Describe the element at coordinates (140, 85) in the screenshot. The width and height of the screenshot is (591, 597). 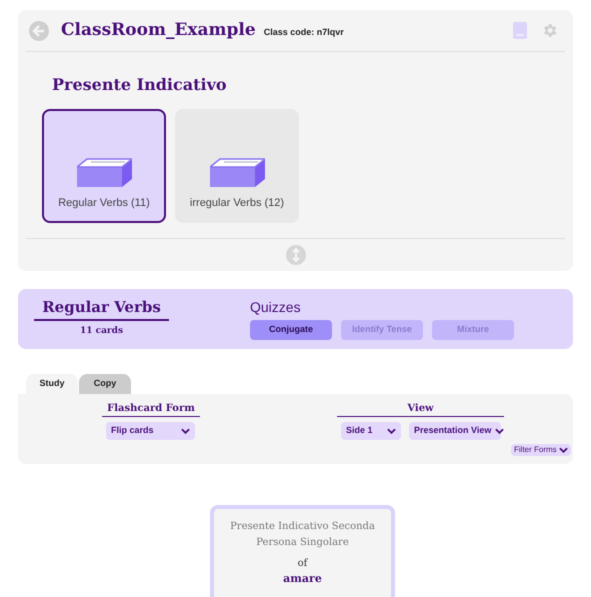
I see `section-title: Presente Indicativo` at that location.